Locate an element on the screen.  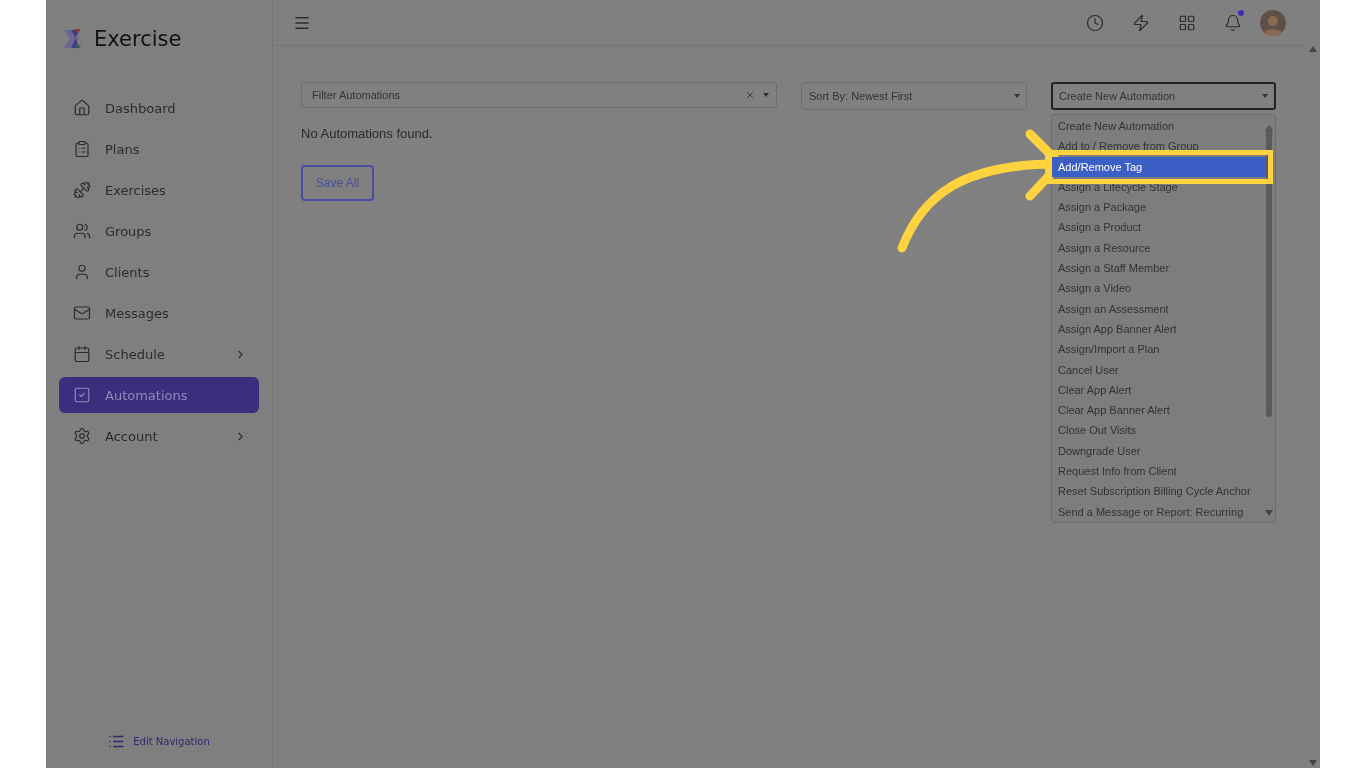
nav-item: Groups is located at coordinates (159, 231).